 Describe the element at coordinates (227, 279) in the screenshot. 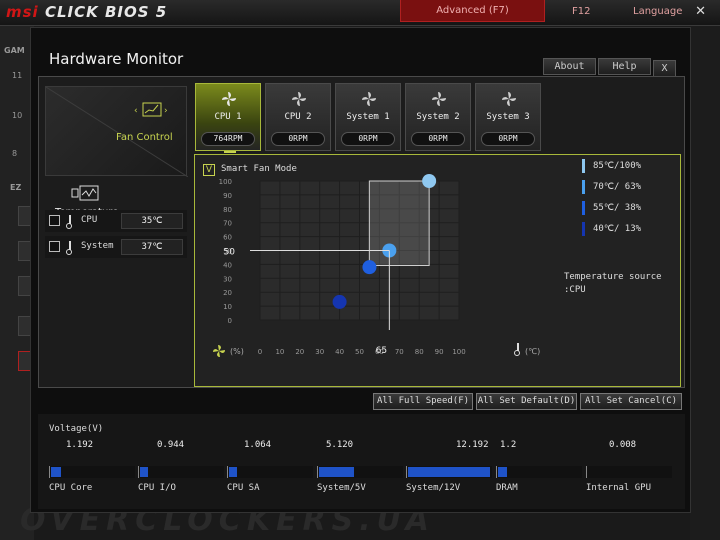

I see `y-tick-label: 30` at that location.